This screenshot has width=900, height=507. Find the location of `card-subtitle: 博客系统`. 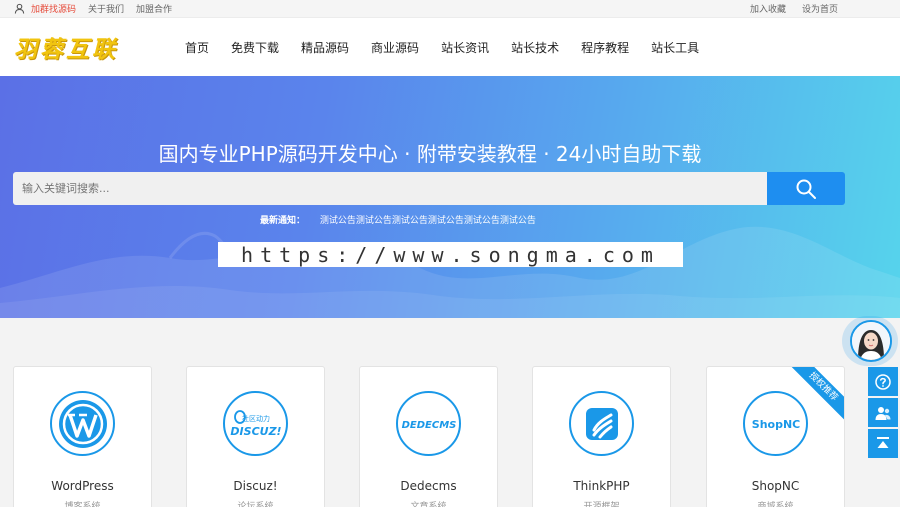

card-subtitle: 博客系统 is located at coordinates (82, 504).